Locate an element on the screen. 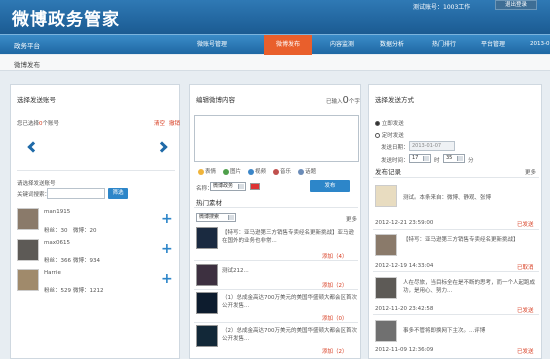  emoji-tool: 表情 is located at coordinates (207, 171).